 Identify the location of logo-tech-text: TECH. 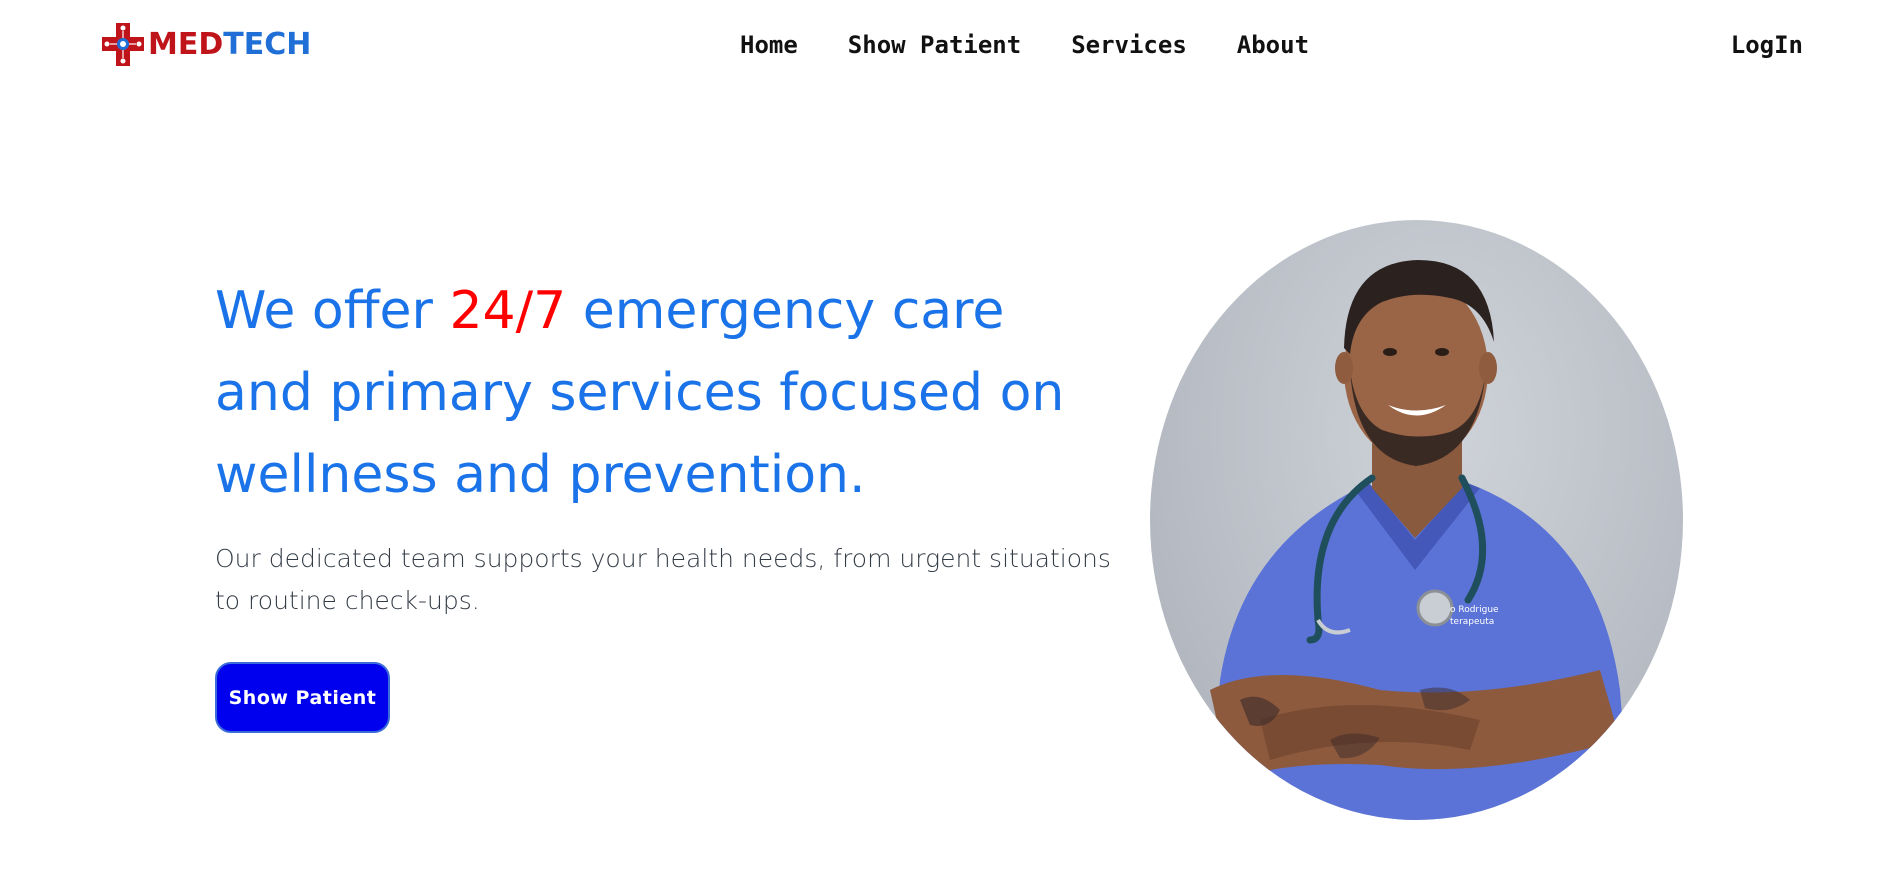
(267, 44).